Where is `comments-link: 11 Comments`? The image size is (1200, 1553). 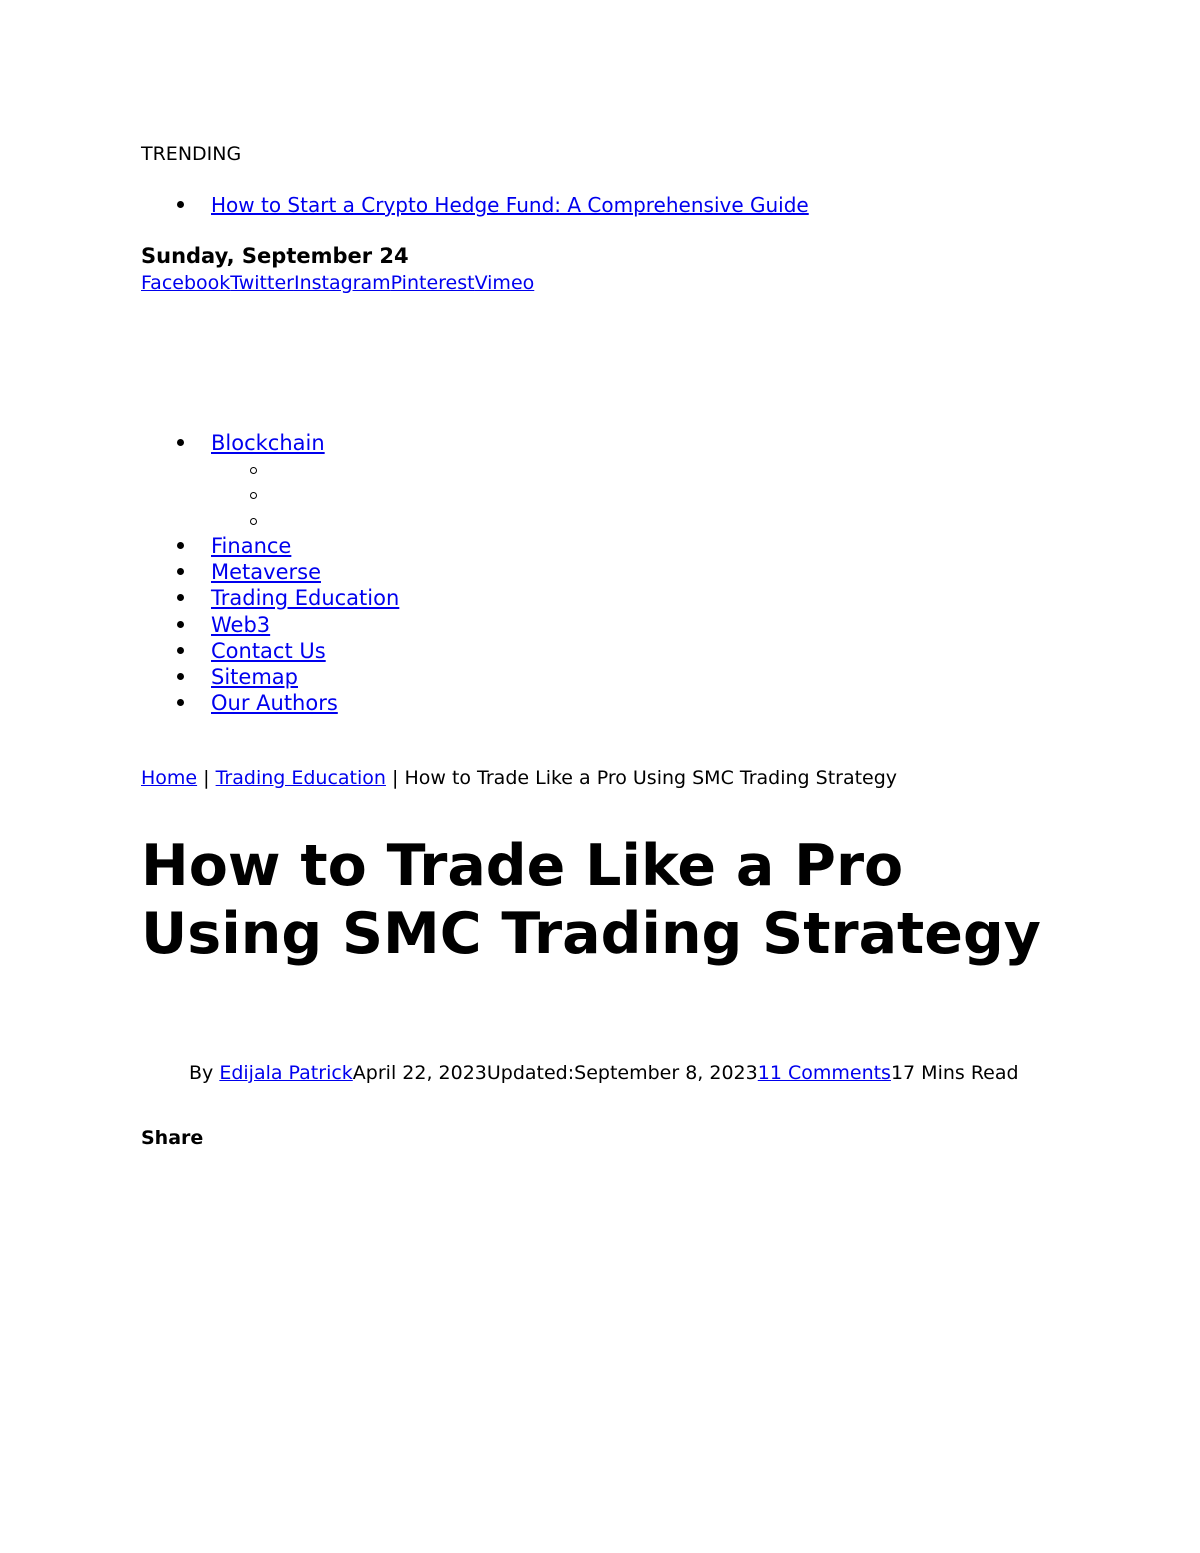
comments-link: 11 Comments is located at coordinates (824, 1073).